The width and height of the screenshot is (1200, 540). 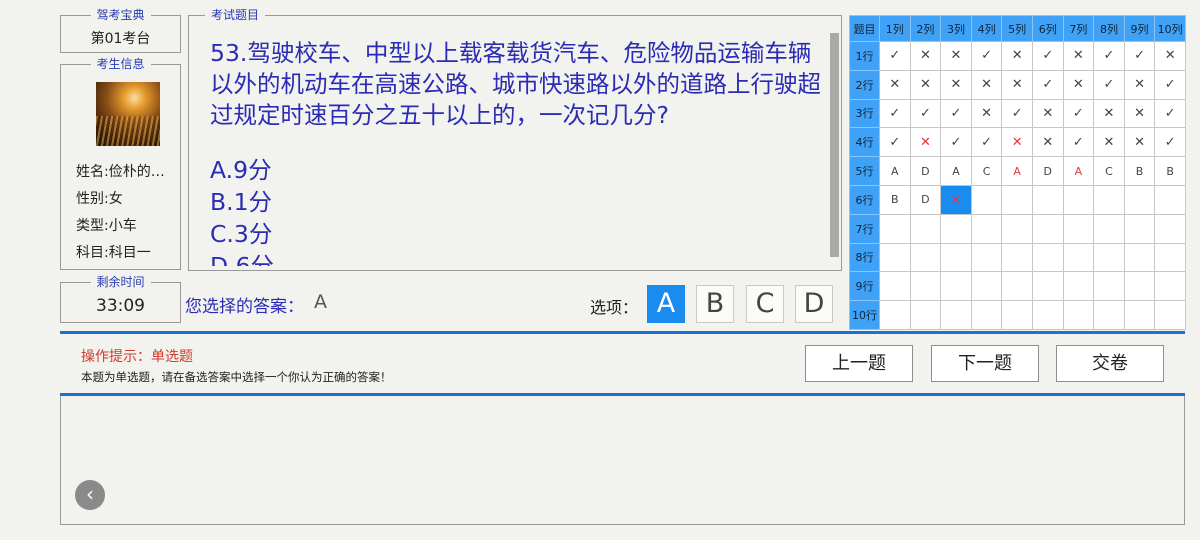 I want to click on choice-d-button: D, so click(x=814, y=304).